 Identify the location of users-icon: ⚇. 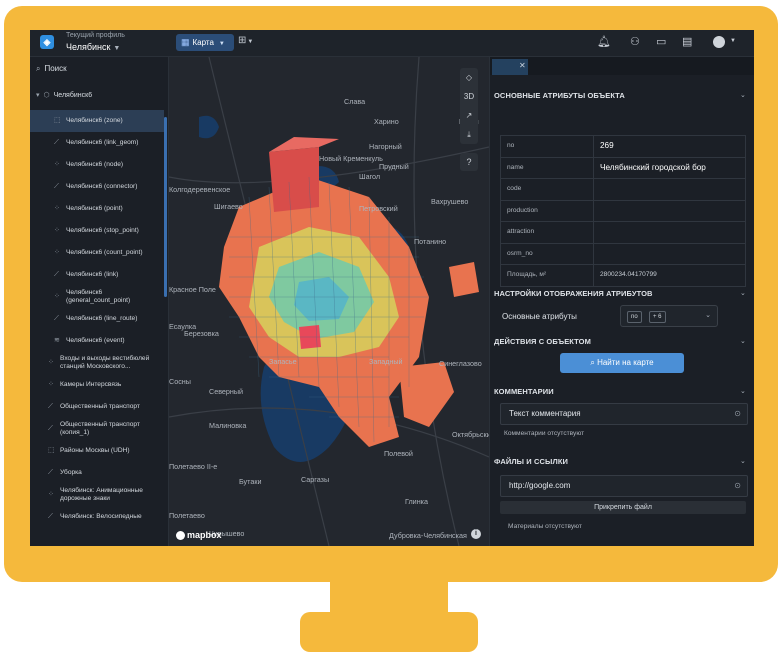
(635, 41).